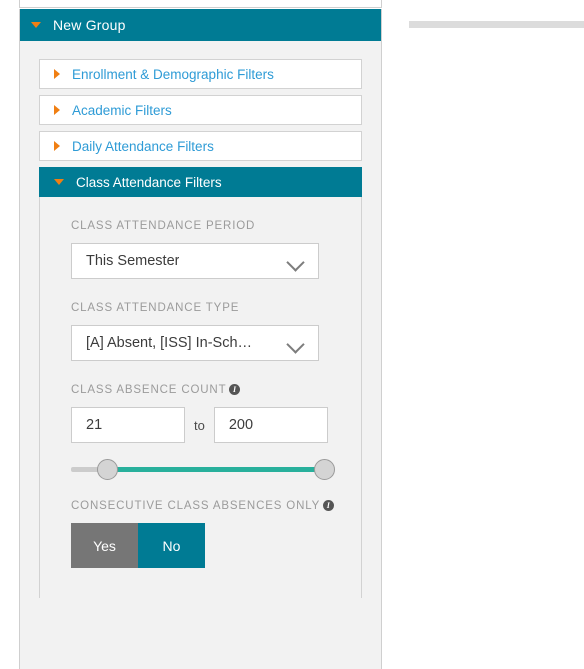  What do you see at coordinates (216, 545) in the screenshot?
I see `consecutive-class-absences-toggle: Yes No` at bounding box center [216, 545].